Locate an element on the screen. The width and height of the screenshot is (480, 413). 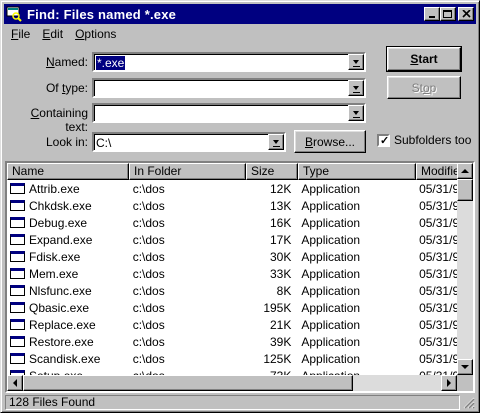
cell-size: 8K is located at coordinates (284, 290).